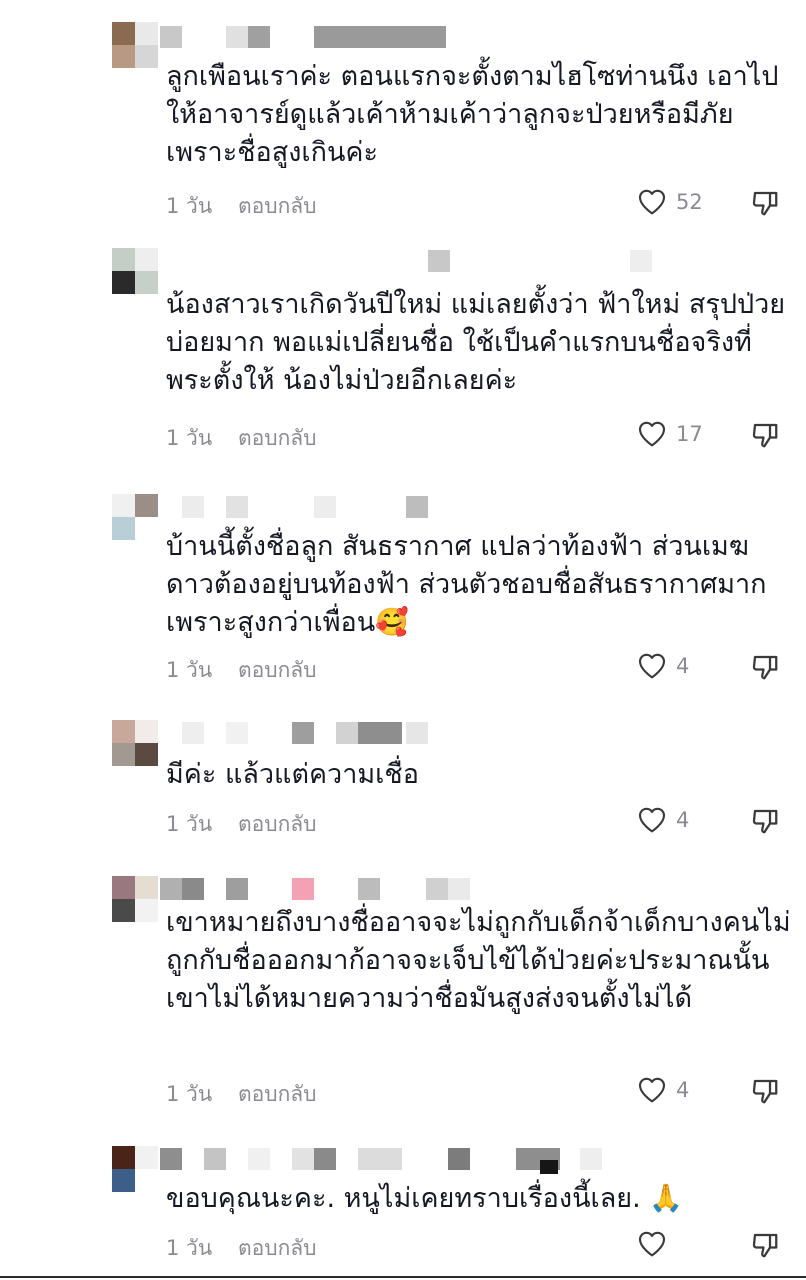 The width and height of the screenshot is (806, 1280). What do you see at coordinates (689, 202) in the screenshot?
I see `like-count: 52` at bounding box center [689, 202].